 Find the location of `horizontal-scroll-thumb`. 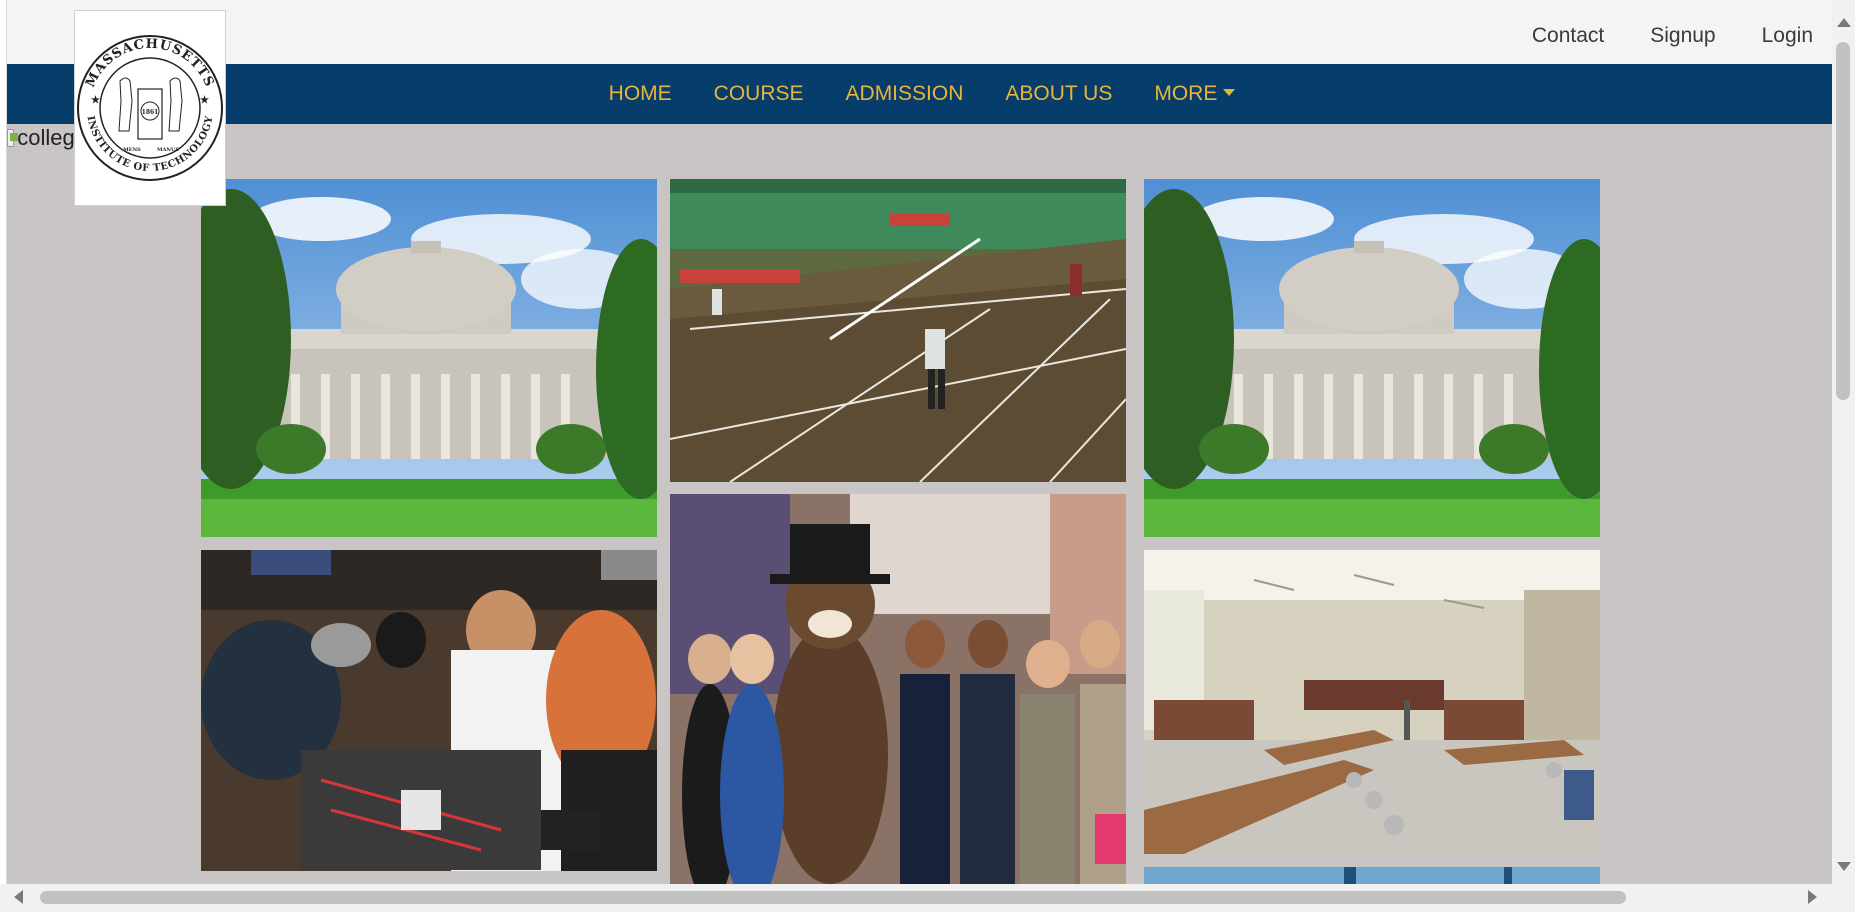

horizontal-scroll-thumb is located at coordinates (833, 897).